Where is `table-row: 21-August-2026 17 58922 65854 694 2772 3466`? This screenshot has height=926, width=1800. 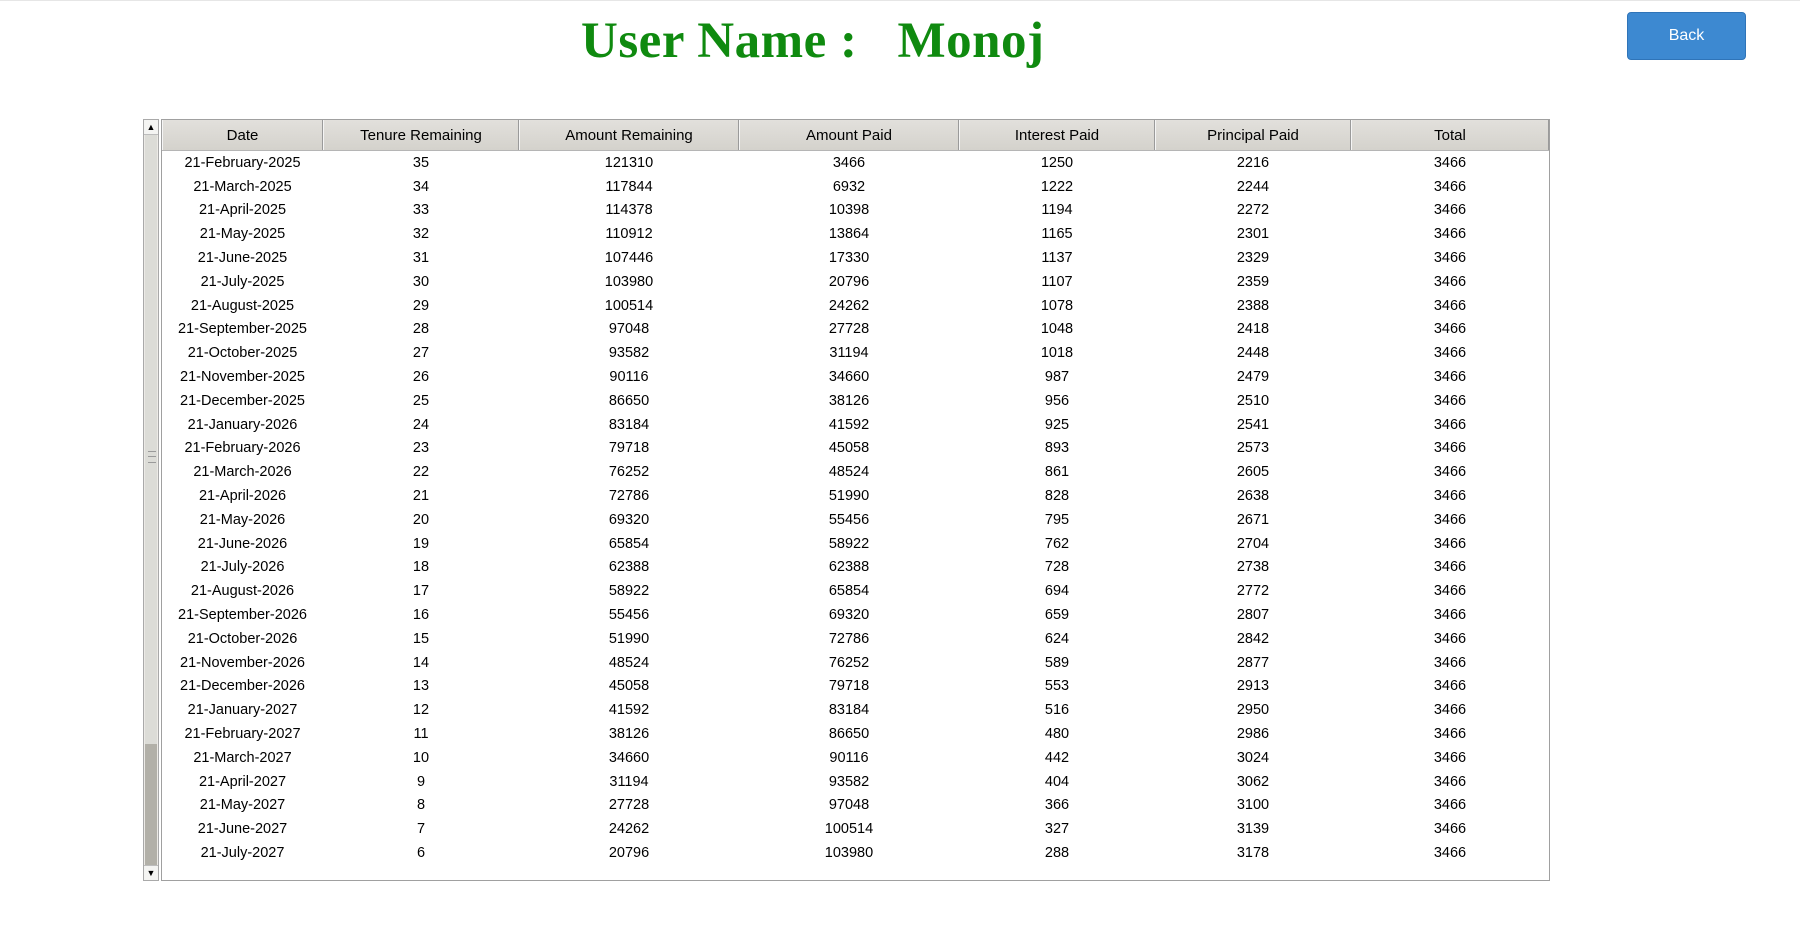 table-row: 21-August-2026 17 58922 65854 694 2772 3466 is located at coordinates (855, 591).